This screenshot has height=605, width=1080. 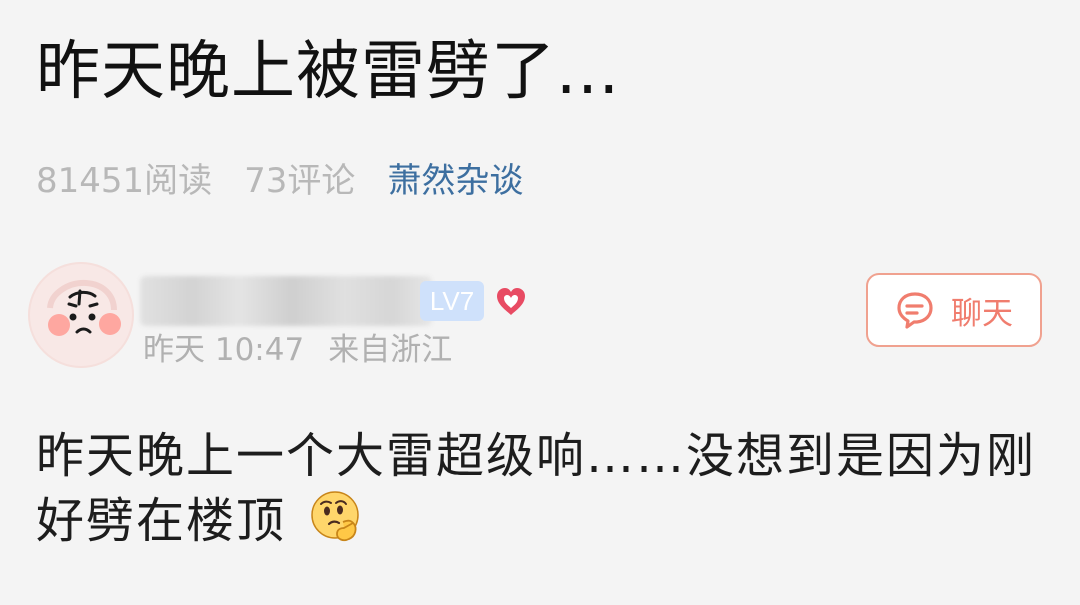 I want to click on heart-icon, so click(x=511, y=301).